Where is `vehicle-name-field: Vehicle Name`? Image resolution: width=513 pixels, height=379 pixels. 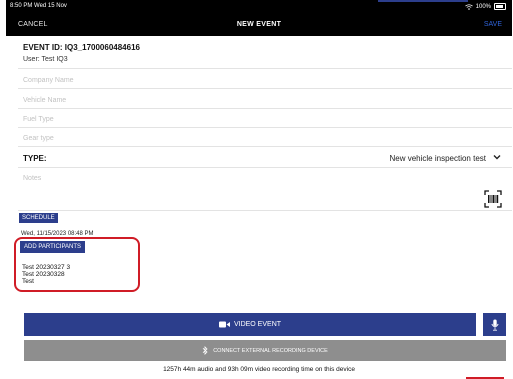
vehicle-name-field: Vehicle Name is located at coordinates (44, 100).